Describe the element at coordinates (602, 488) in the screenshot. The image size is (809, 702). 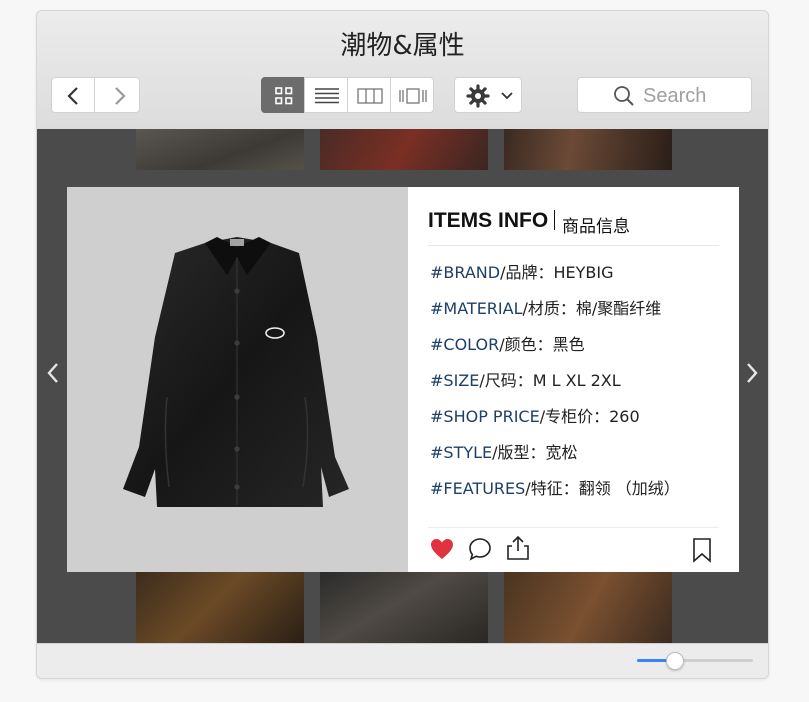
I see `attribute-value: /特征：翻领 （加绒）` at that location.